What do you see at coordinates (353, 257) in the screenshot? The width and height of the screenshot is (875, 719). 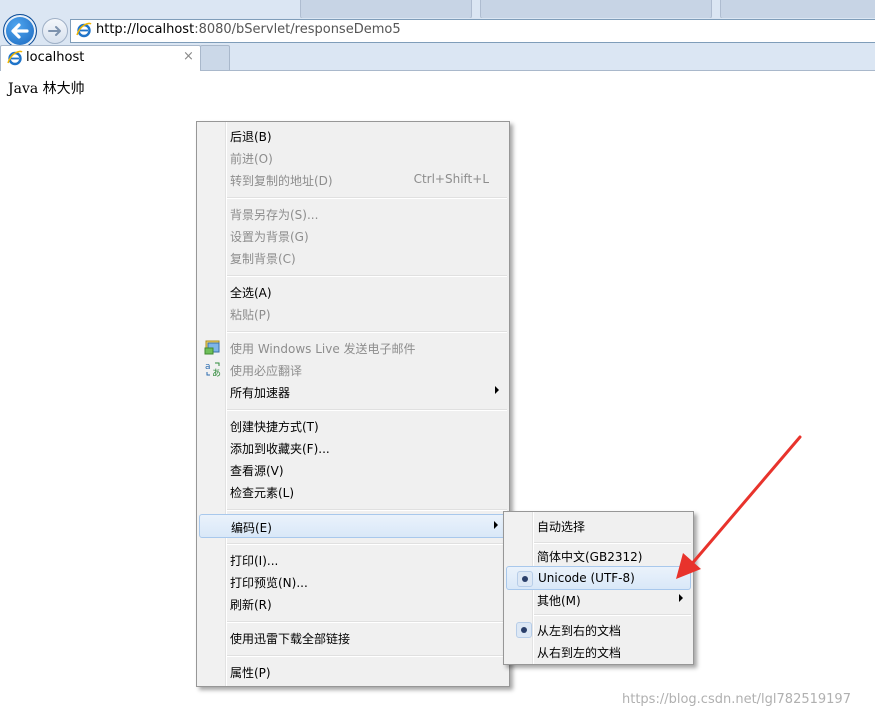 I see `menu-item-copy-background: 复制背景(C)` at bounding box center [353, 257].